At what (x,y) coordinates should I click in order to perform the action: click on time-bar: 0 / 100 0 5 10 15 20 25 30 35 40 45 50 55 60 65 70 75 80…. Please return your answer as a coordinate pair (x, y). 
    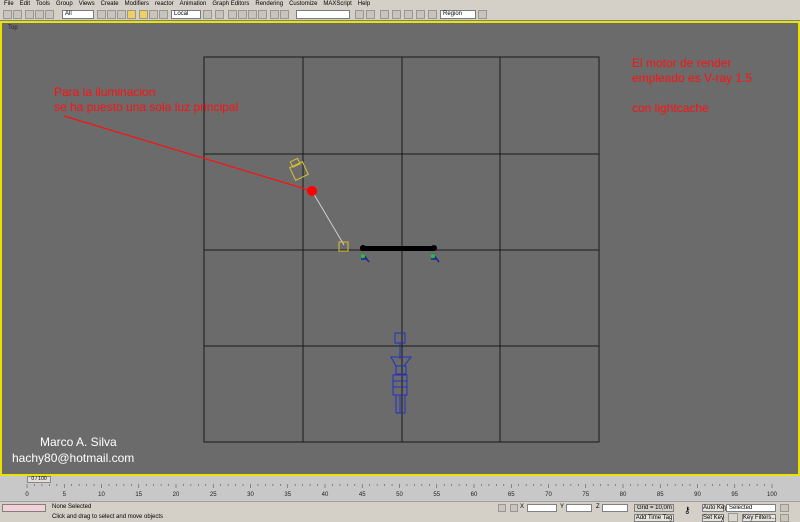
    Looking at the image, I should click on (400, 488).